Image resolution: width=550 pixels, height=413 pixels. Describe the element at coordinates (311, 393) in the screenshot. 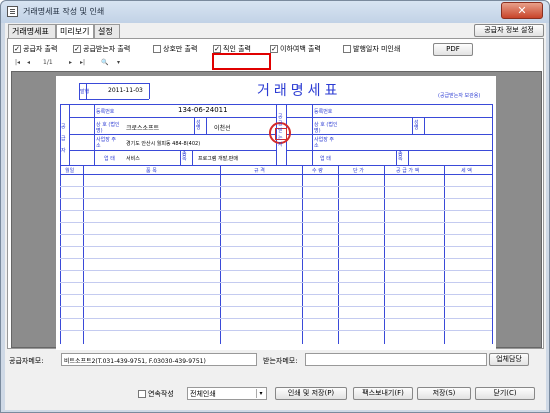

I see `print-save-button: 인쇄 및 저장(P)` at that location.